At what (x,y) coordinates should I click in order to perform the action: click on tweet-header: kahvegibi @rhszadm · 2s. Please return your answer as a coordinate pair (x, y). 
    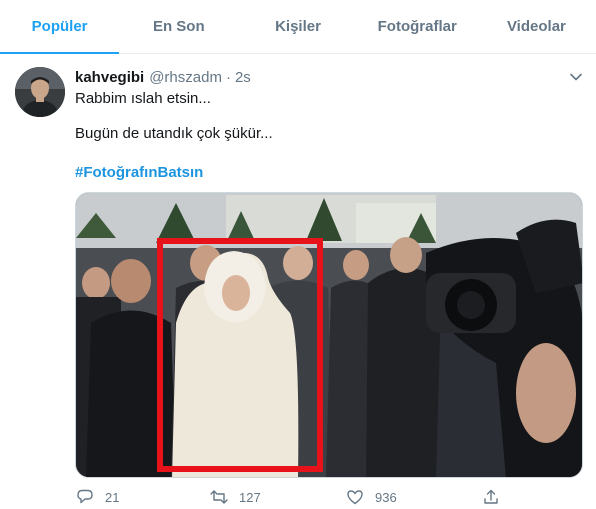
    Looking at the image, I should click on (163, 77).